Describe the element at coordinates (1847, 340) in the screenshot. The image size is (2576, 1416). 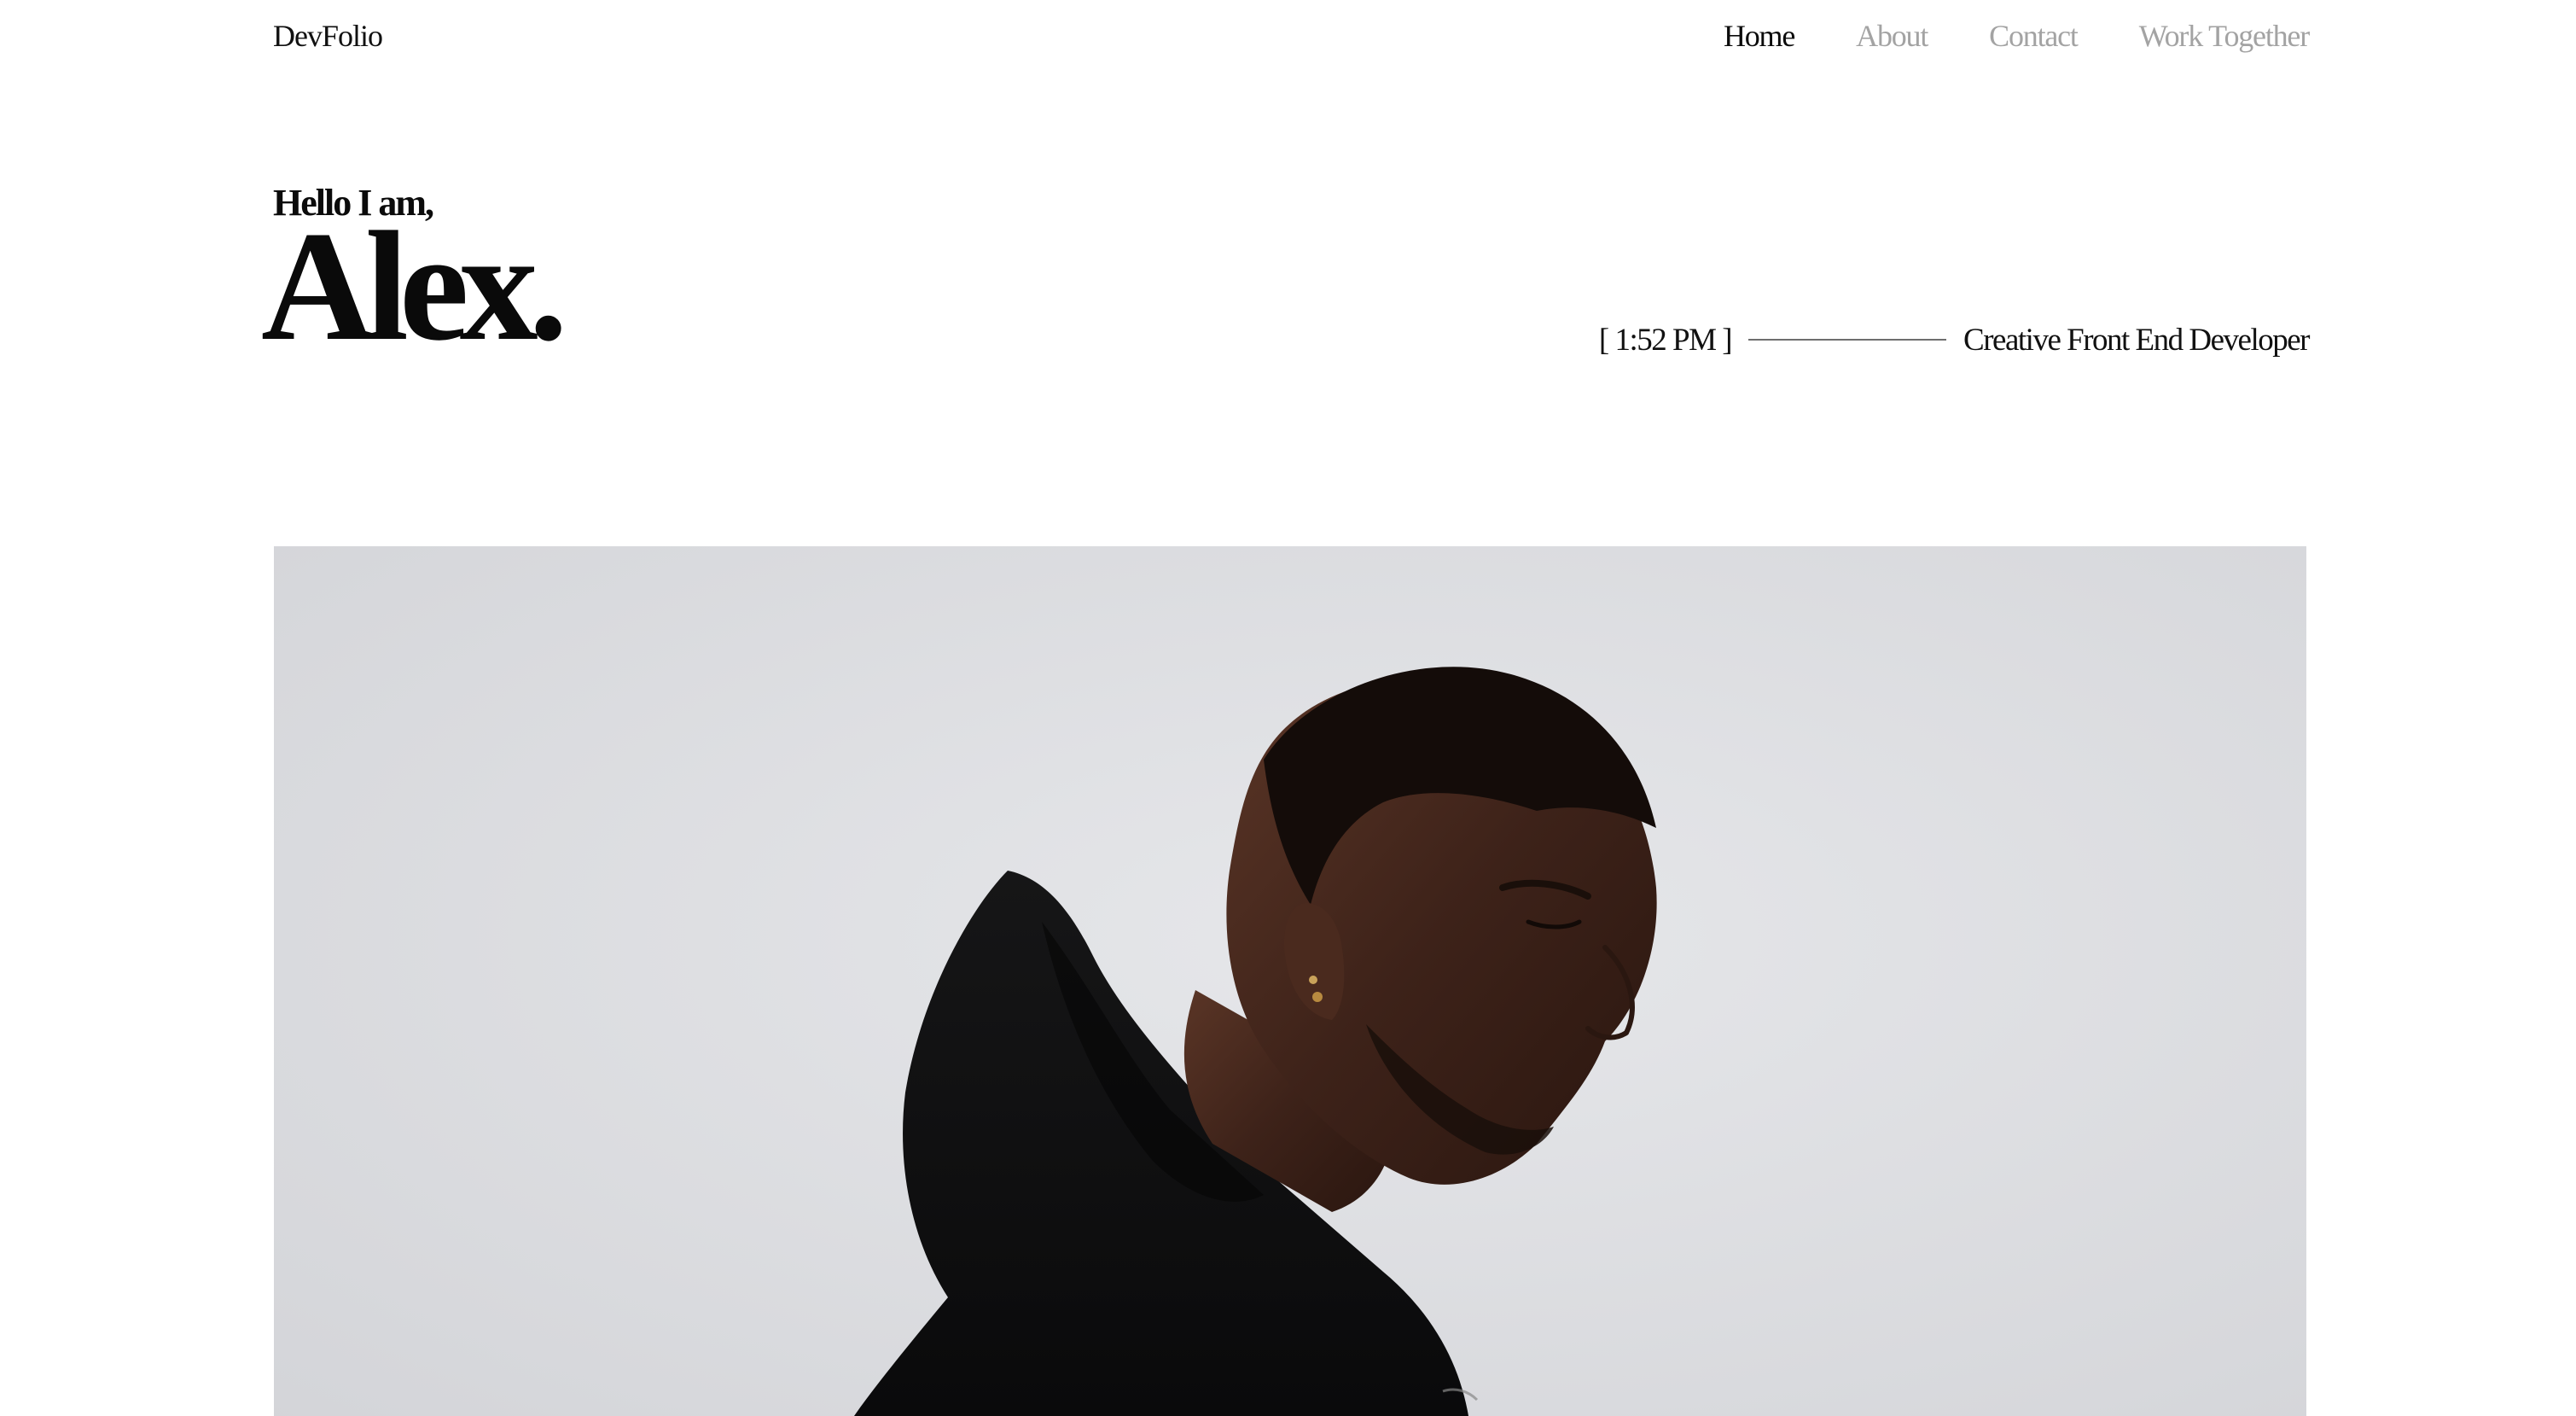
I see `tagline-divider` at that location.